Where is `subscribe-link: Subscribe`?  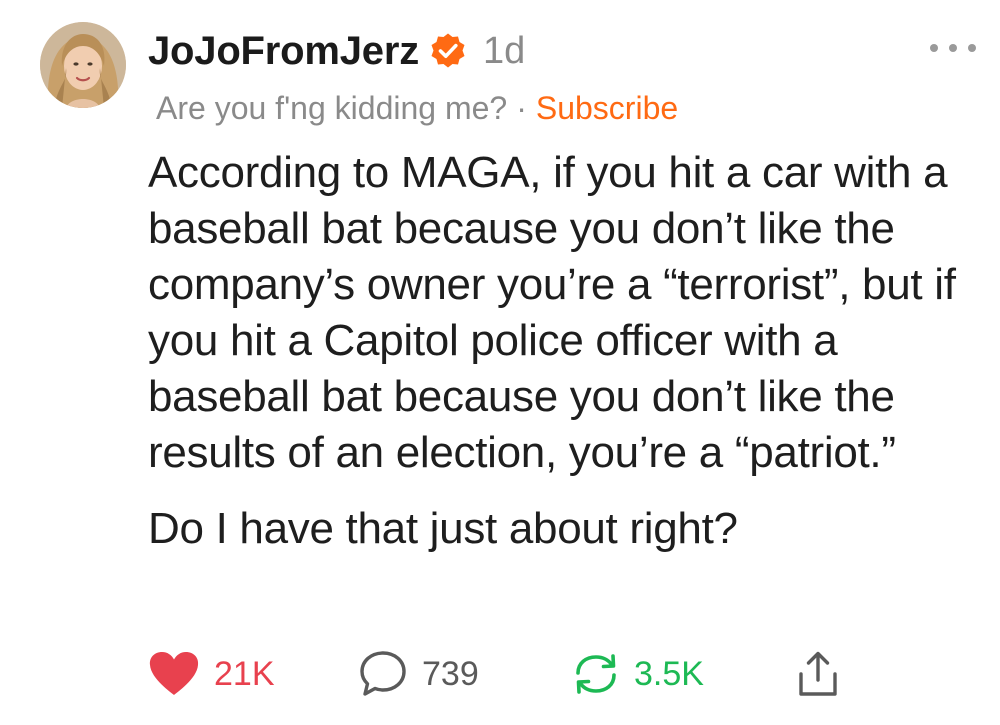
subscribe-link: Subscribe is located at coordinates (607, 108).